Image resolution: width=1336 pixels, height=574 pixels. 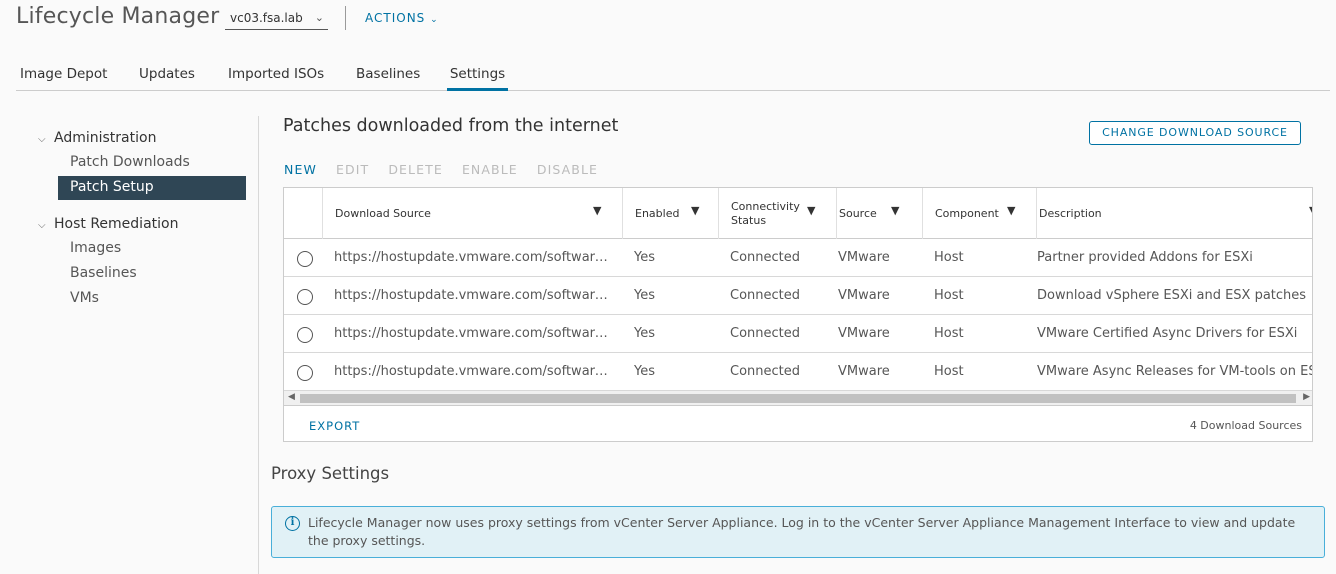 I want to click on cell-description: VMware Certified Async Drivers for ESXi, so click(x=1167, y=333).